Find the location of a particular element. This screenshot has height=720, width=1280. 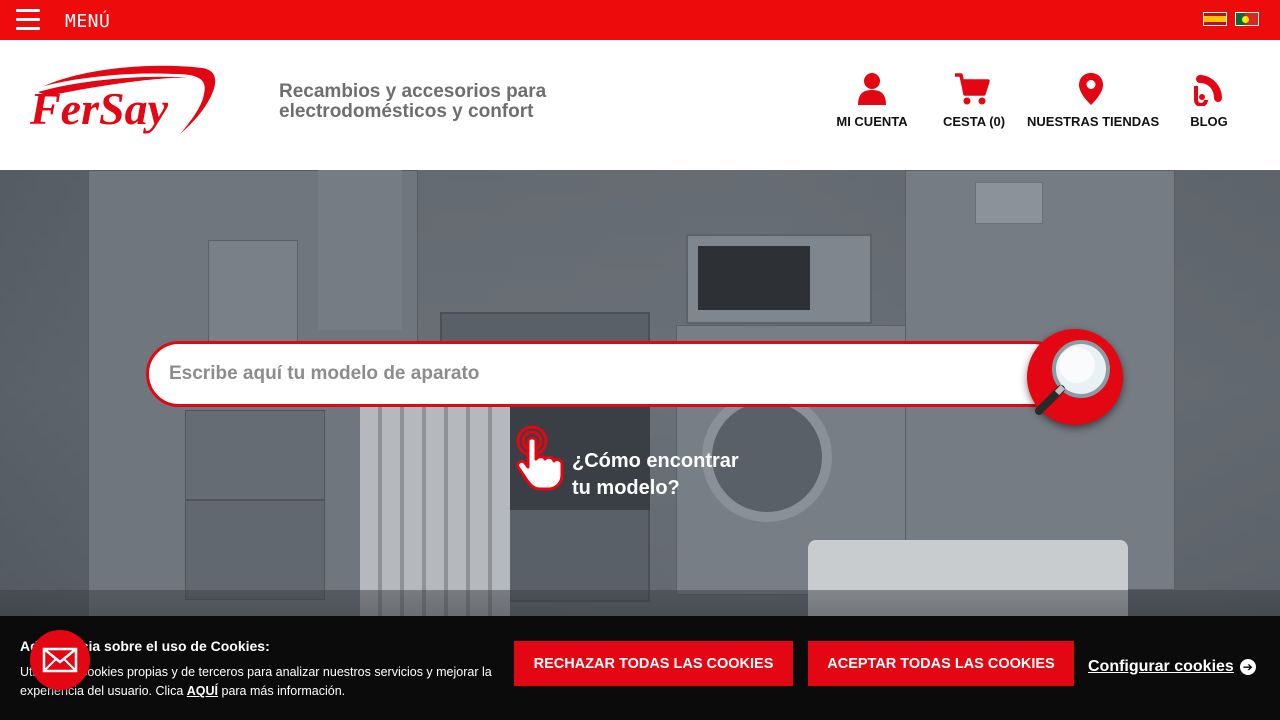

nav-cart: CESTA (0) is located at coordinates (974, 100).